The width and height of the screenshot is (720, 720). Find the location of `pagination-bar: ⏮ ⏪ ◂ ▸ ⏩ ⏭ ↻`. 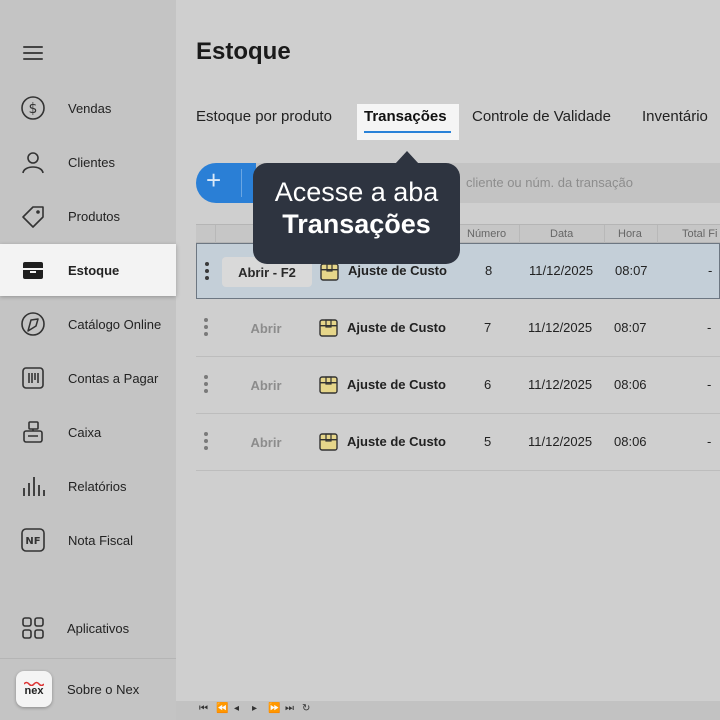

pagination-bar: ⏮ ⏪ ◂ ▸ ⏩ ⏭ ↻ is located at coordinates (448, 710).